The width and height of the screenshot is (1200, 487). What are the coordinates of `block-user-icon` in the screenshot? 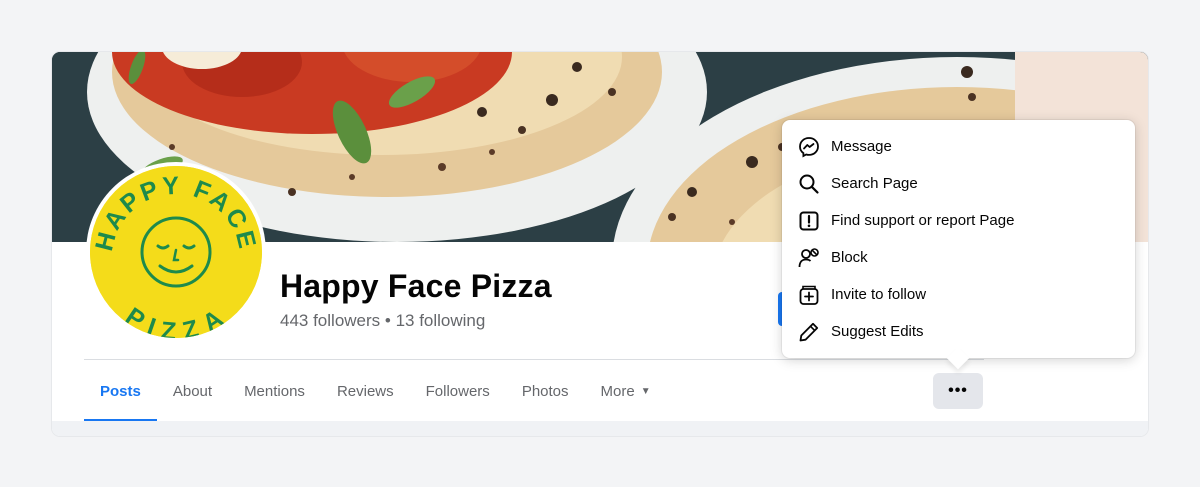 It's located at (809, 258).